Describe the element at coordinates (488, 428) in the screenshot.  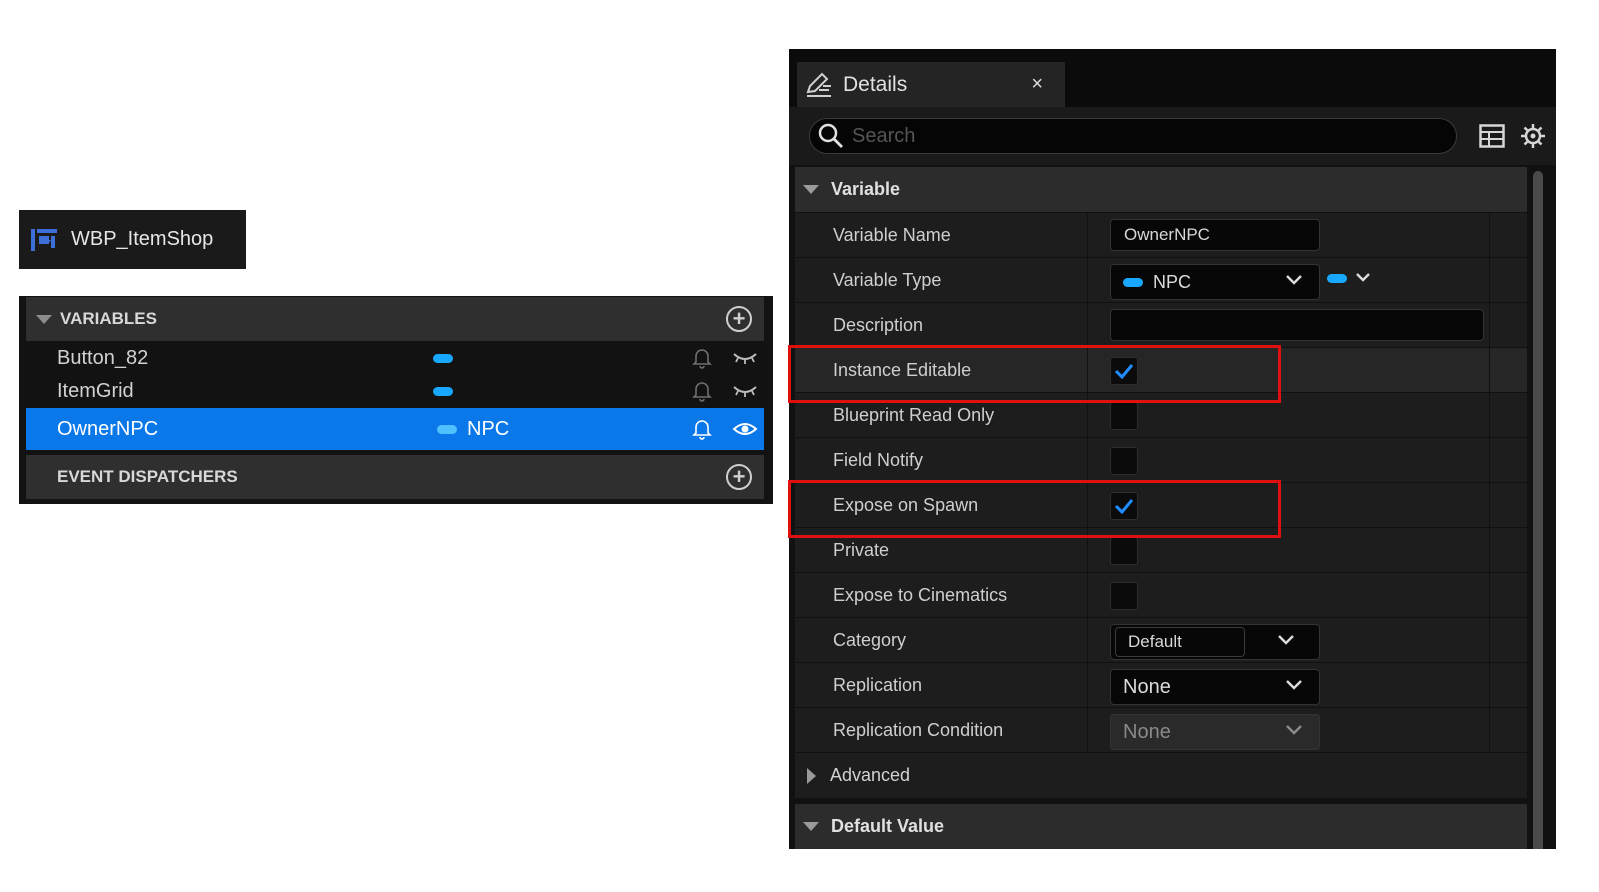
I see `variable-type-label: NPC` at that location.